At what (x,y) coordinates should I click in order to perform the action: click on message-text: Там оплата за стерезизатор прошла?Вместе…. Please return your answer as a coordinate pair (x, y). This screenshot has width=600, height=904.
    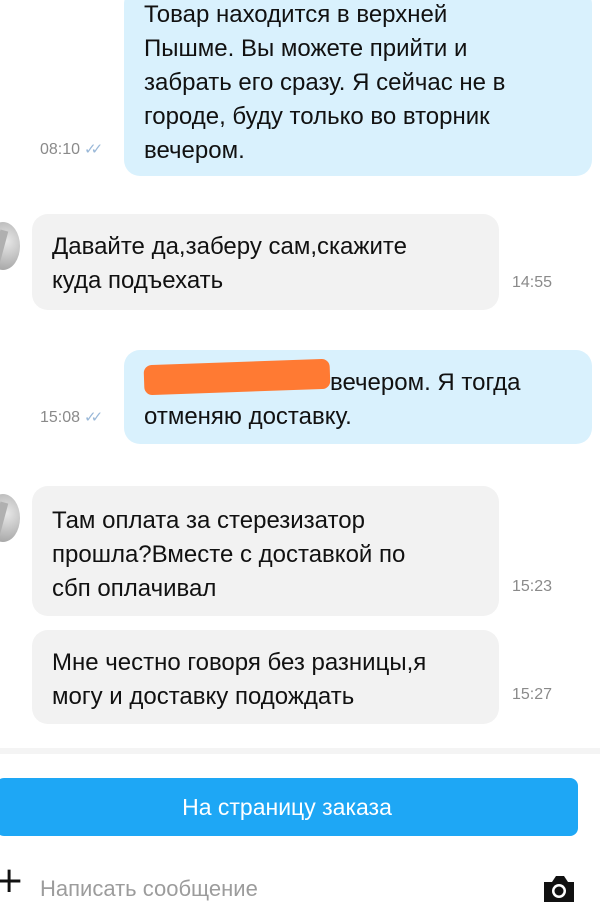
    Looking at the image, I should click on (229, 554).